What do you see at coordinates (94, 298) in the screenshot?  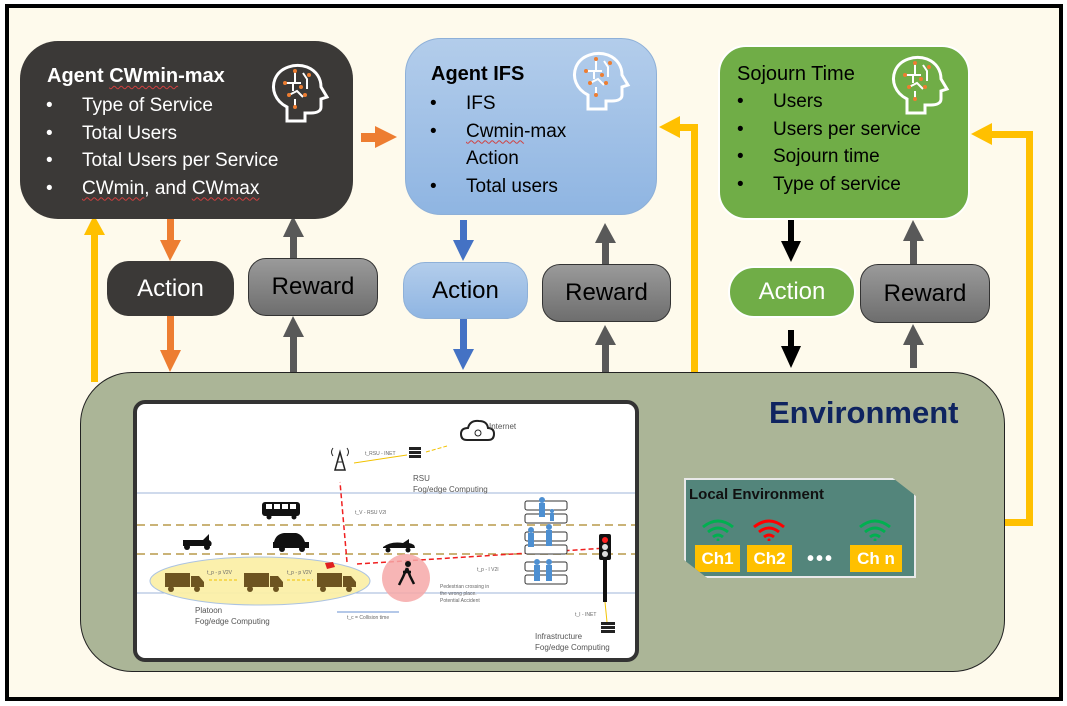 I see `arrow-env-to-cw-feedback` at bounding box center [94, 298].